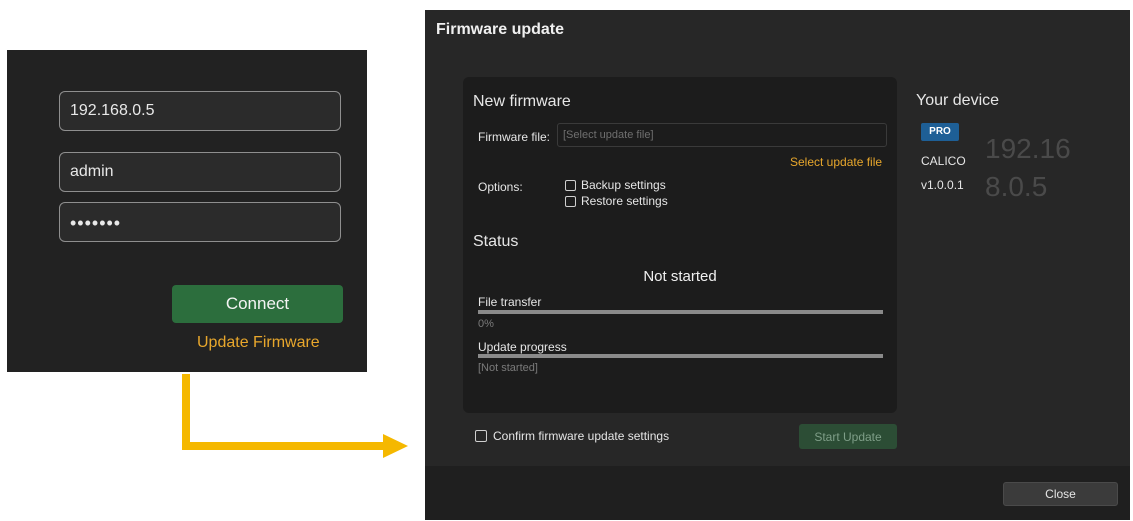 Image resolution: width=1133 pixels, height=521 pixels. What do you see at coordinates (1060, 494) in the screenshot?
I see `close-button: Close` at bounding box center [1060, 494].